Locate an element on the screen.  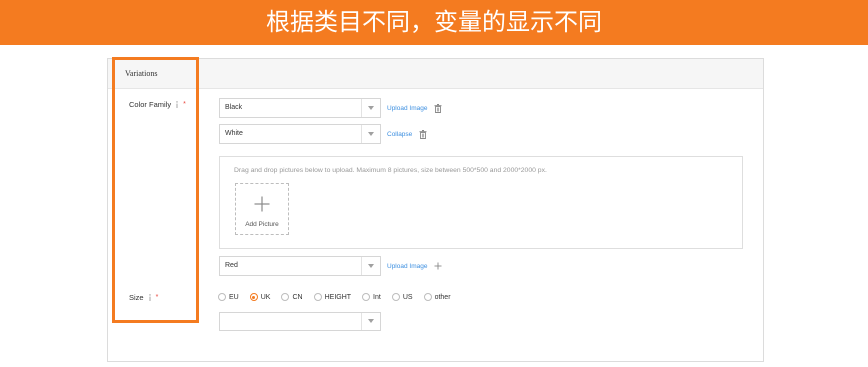
radio-label: other is located at coordinates (442, 297).